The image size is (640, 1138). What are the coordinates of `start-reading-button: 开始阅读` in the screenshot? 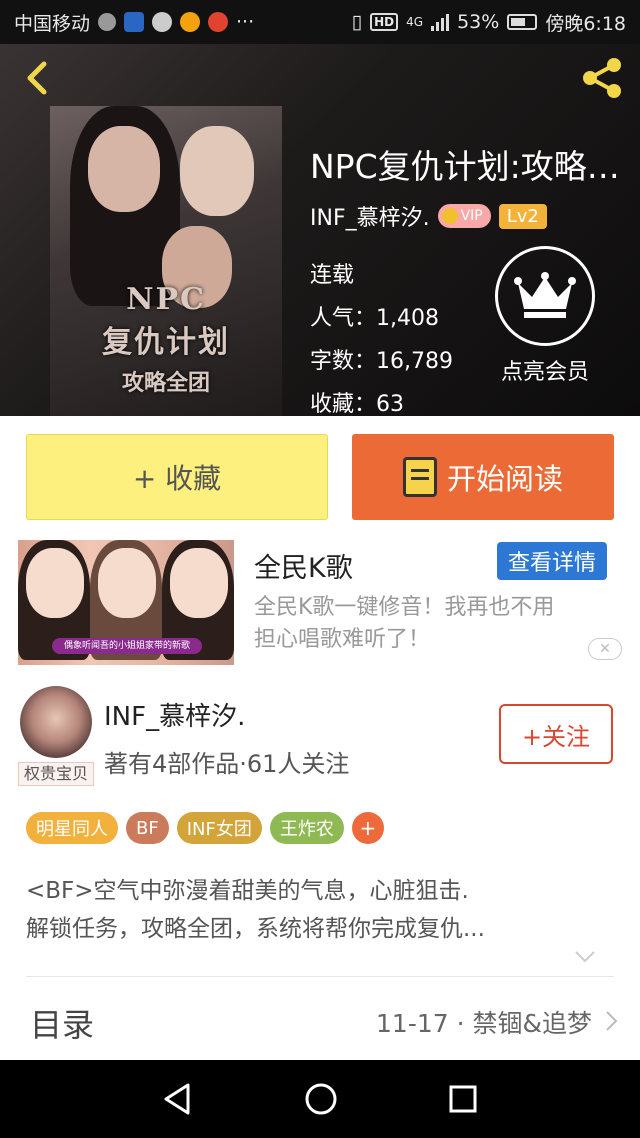 It's located at (483, 477).